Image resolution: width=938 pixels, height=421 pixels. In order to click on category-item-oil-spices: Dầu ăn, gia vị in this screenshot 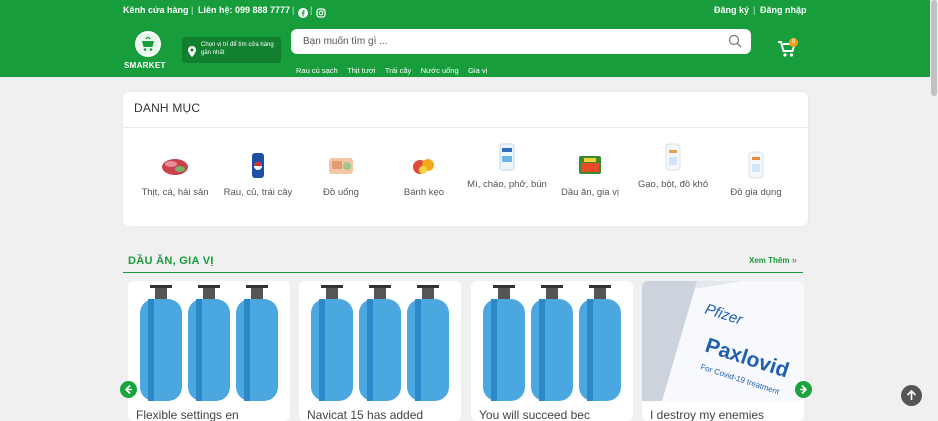, I will do `click(590, 174)`.